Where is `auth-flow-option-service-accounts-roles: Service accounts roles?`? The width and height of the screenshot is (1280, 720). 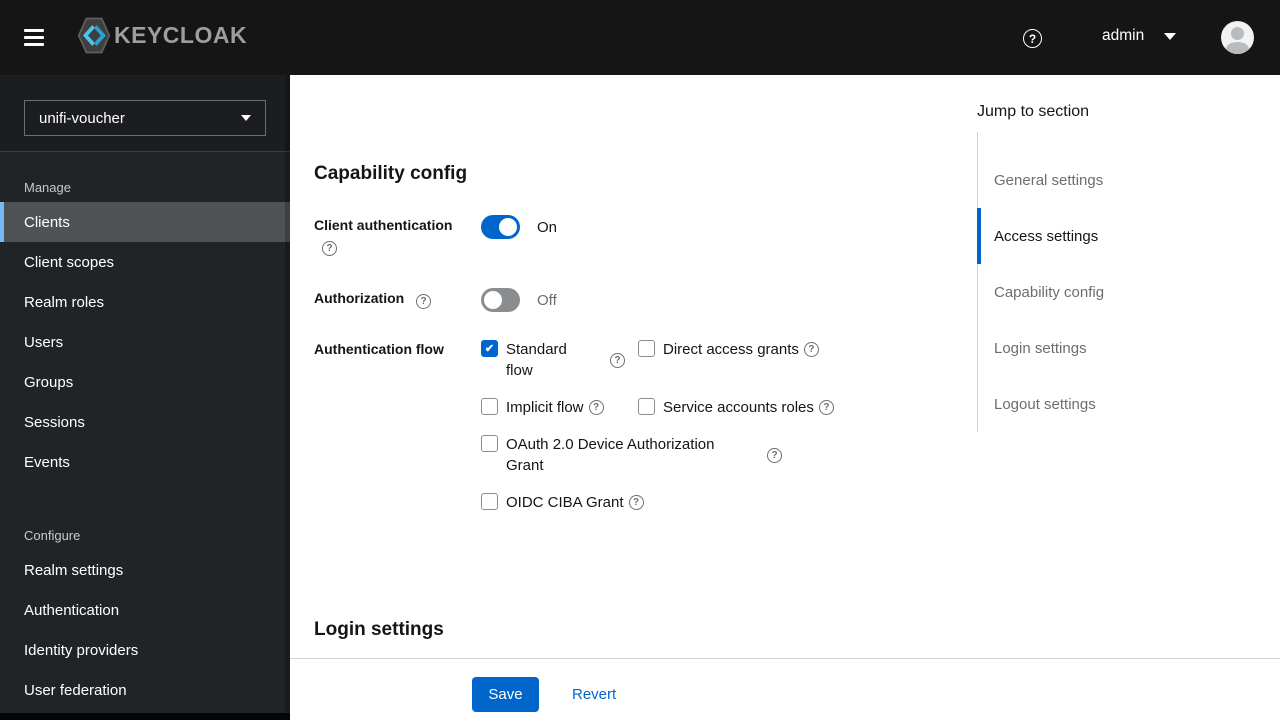 auth-flow-option-service-accounts-roles: Service accounts roles? is located at coordinates (736, 407).